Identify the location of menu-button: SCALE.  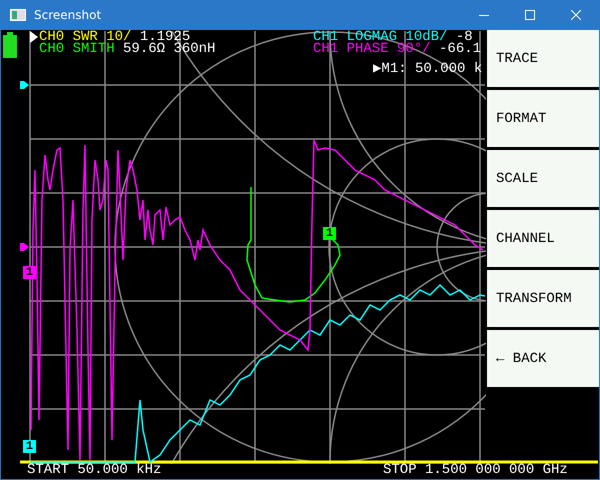
(543, 178).